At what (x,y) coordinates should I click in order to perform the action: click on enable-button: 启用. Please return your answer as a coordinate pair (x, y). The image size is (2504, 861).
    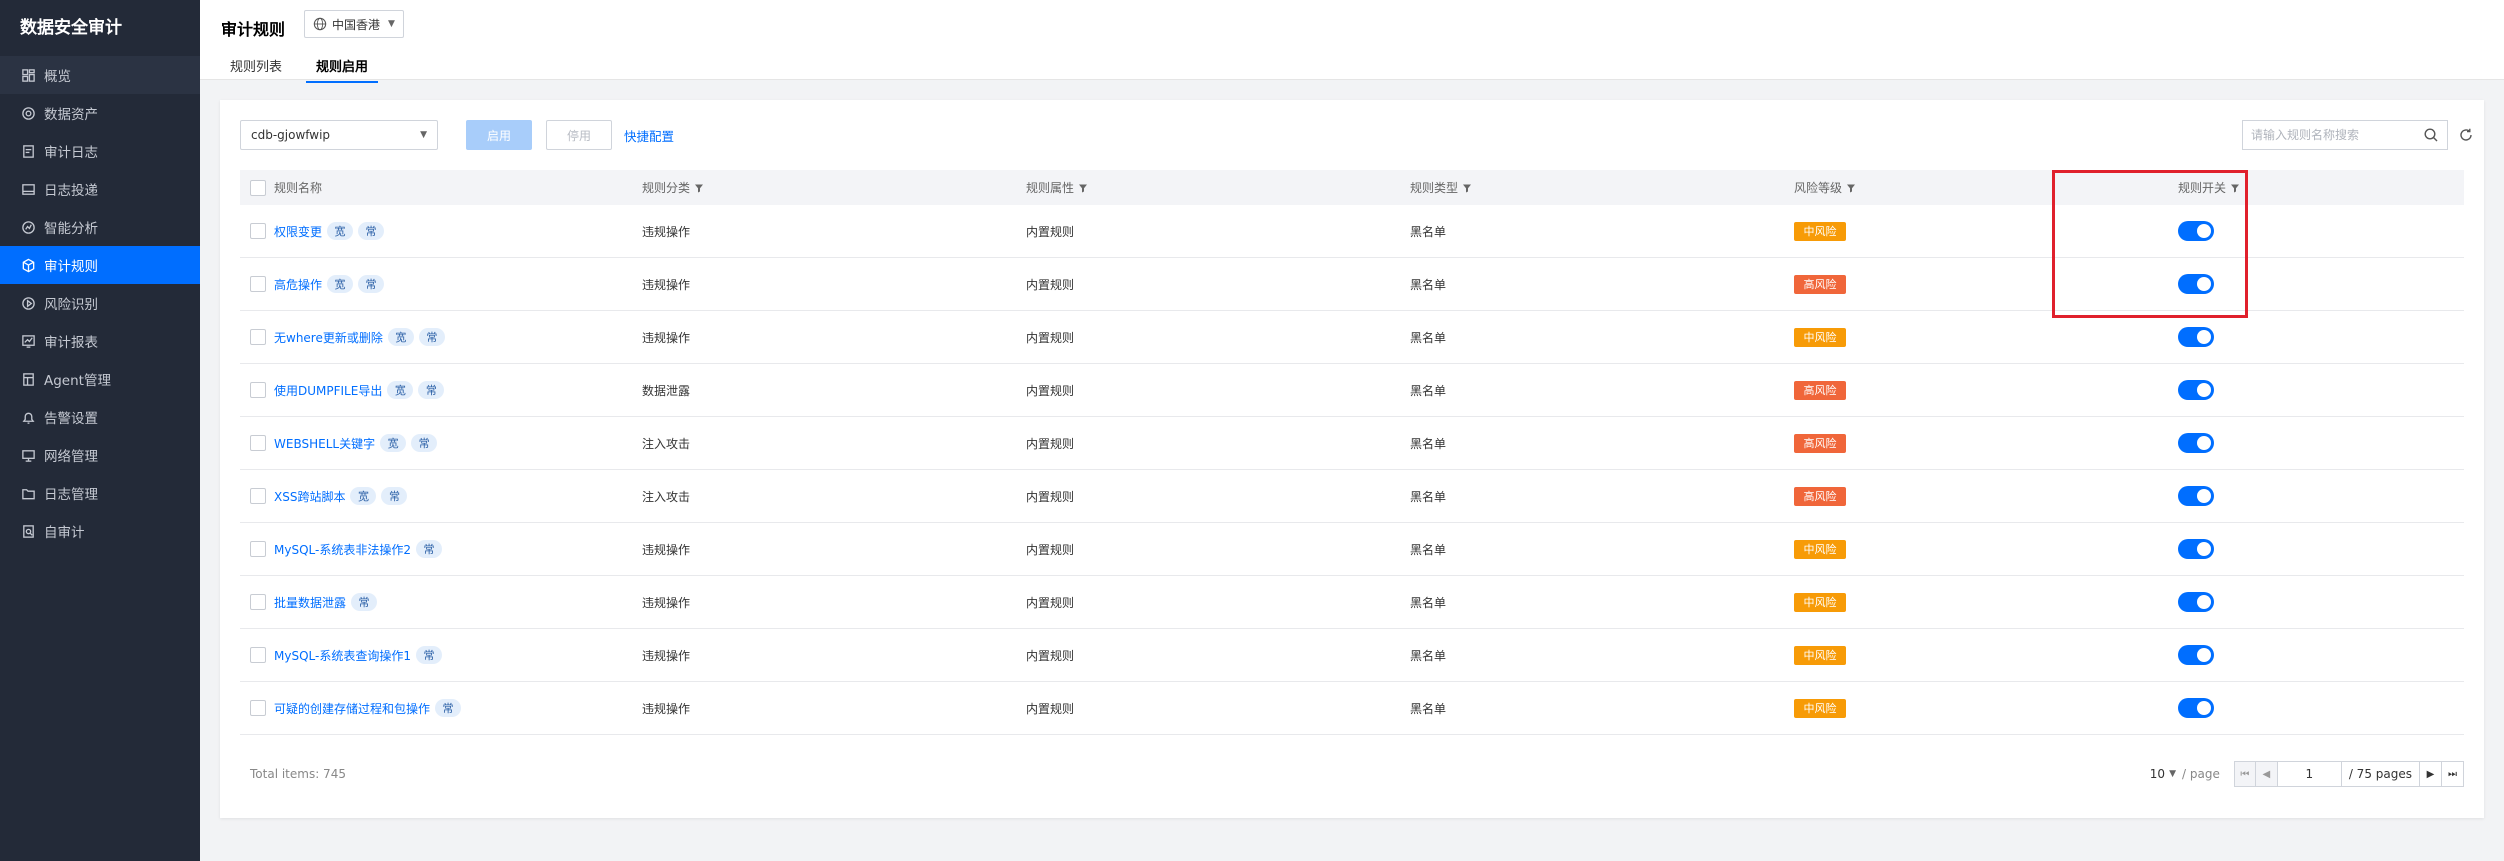
    Looking at the image, I should click on (499, 135).